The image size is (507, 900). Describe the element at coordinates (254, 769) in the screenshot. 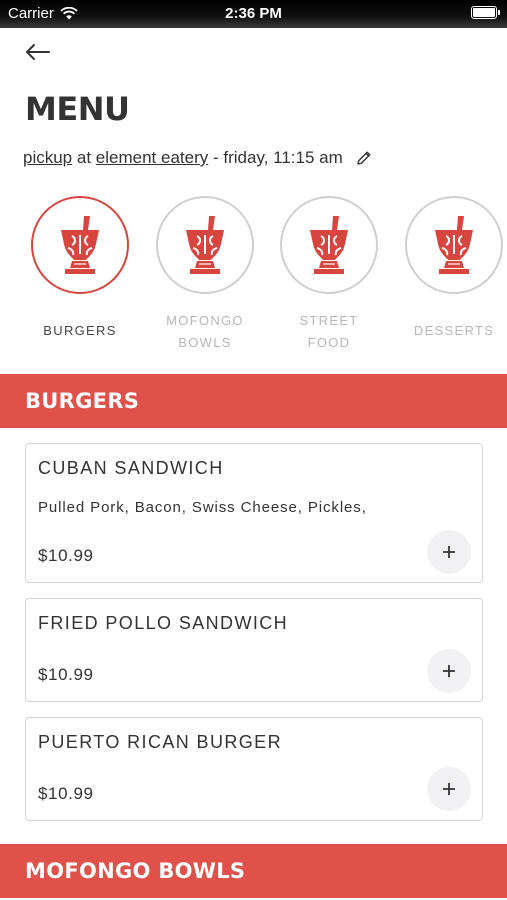

I see `menu-item-card: PUERTO RICAN BURGER $10.99` at that location.